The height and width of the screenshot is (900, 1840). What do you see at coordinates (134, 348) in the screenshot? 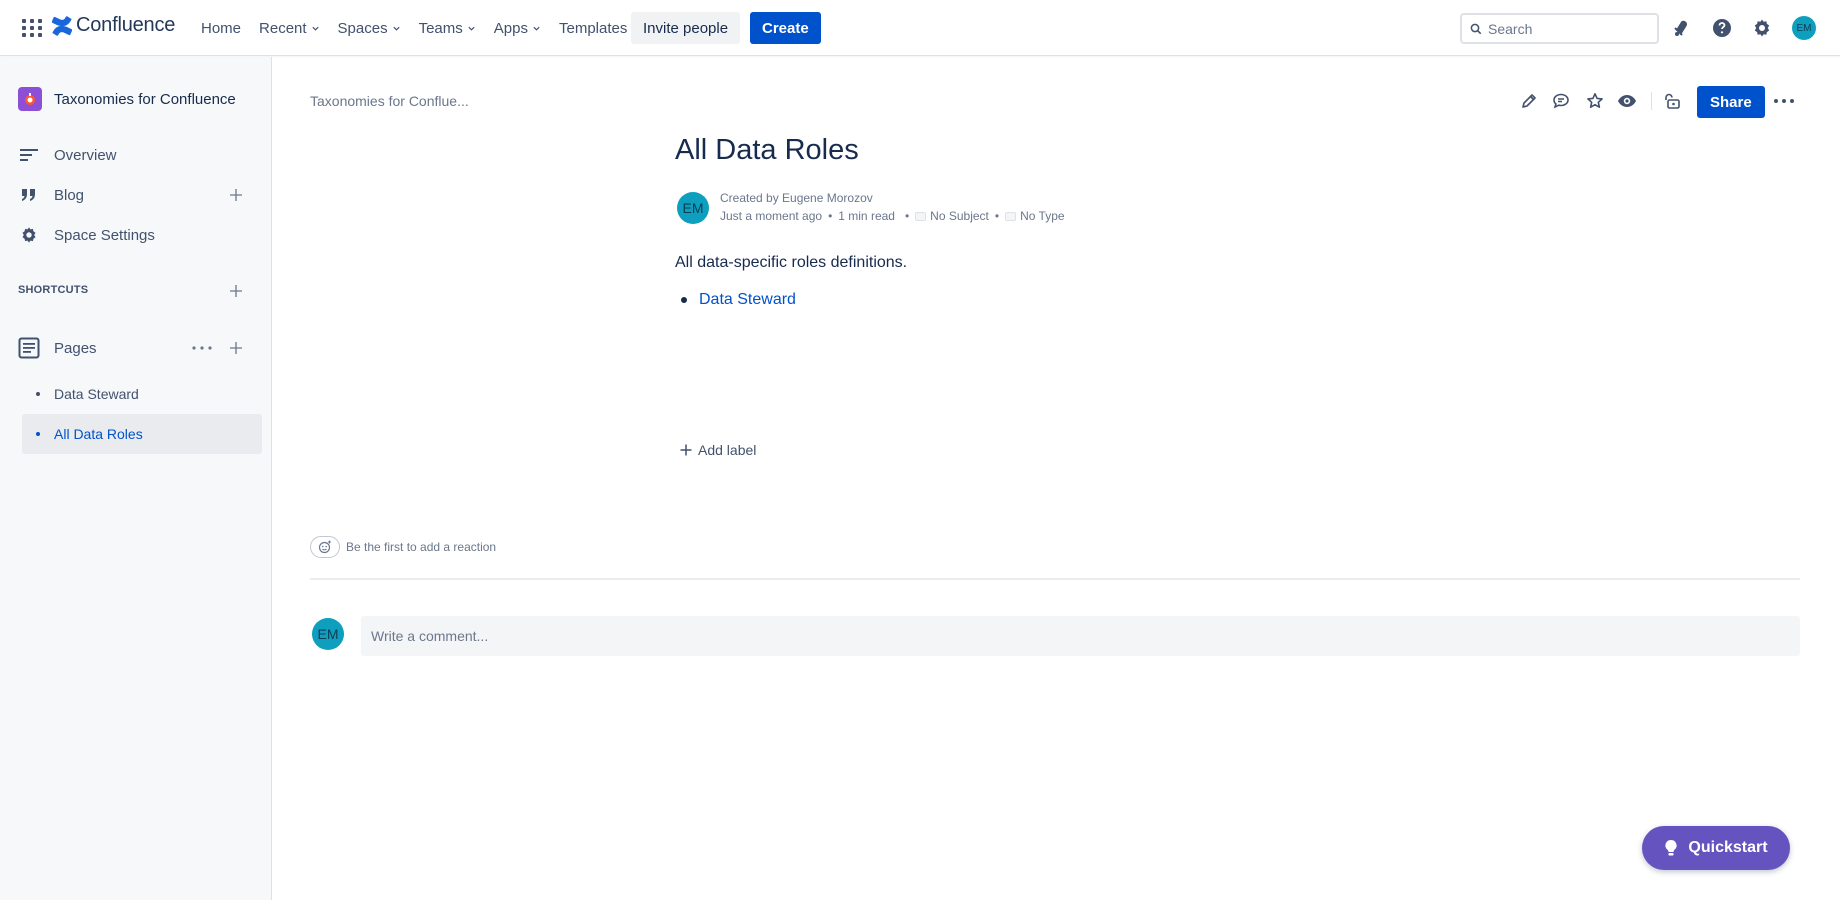
I see `sidebar-item-pages: Pages` at bounding box center [134, 348].